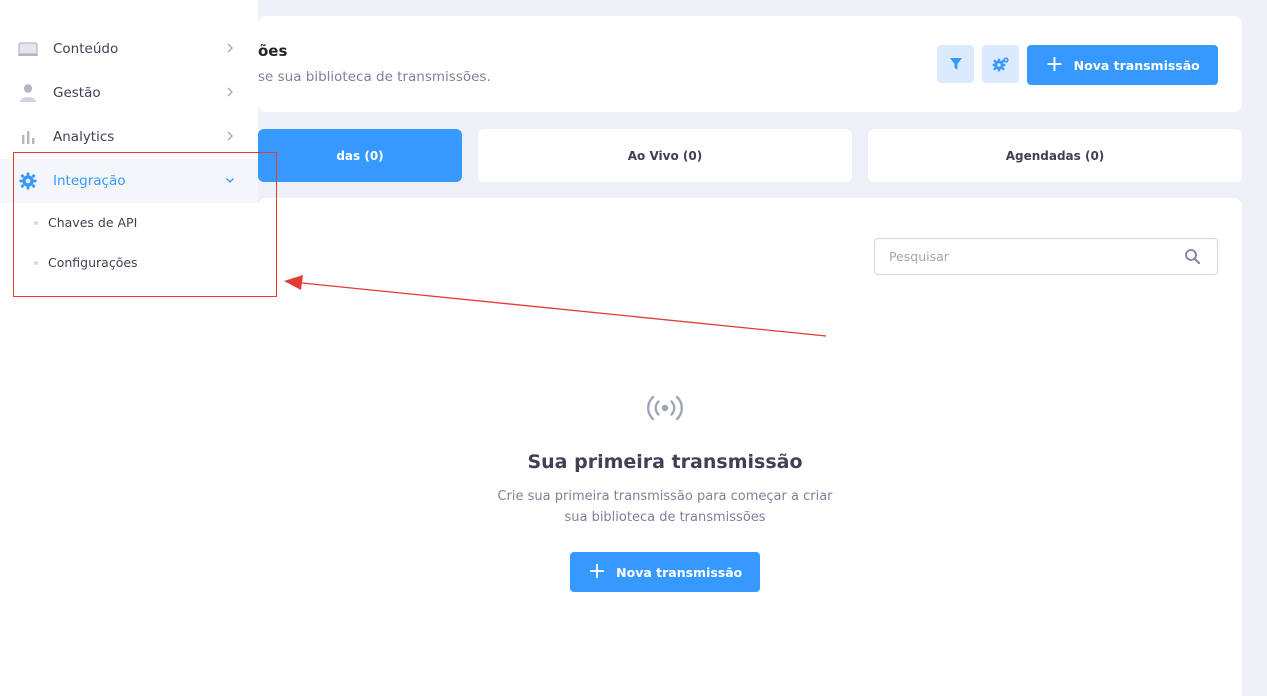  Describe the element at coordinates (1136, 65) in the screenshot. I see `new-broadcast-button-label: Nova transmissão` at that location.